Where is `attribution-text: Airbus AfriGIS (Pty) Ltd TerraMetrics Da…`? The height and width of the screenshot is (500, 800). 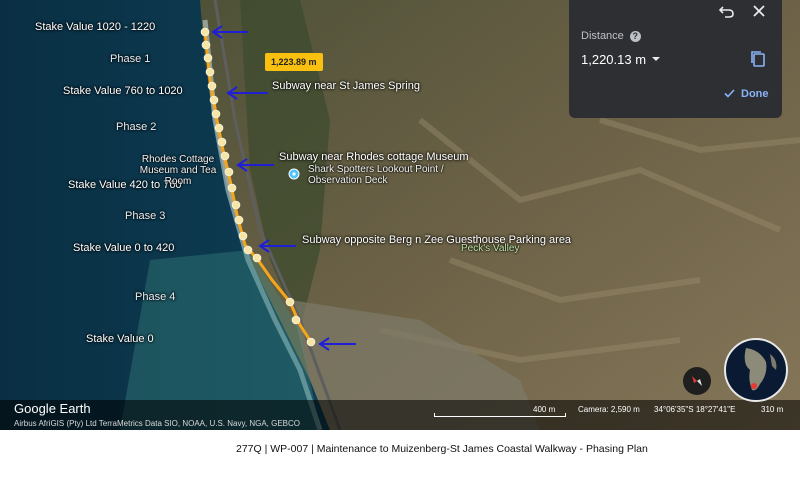
attribution-text: Airbus AfriGIS (Pty) Ltd TerraMetrics Da… is located at coordinates (157, 423).